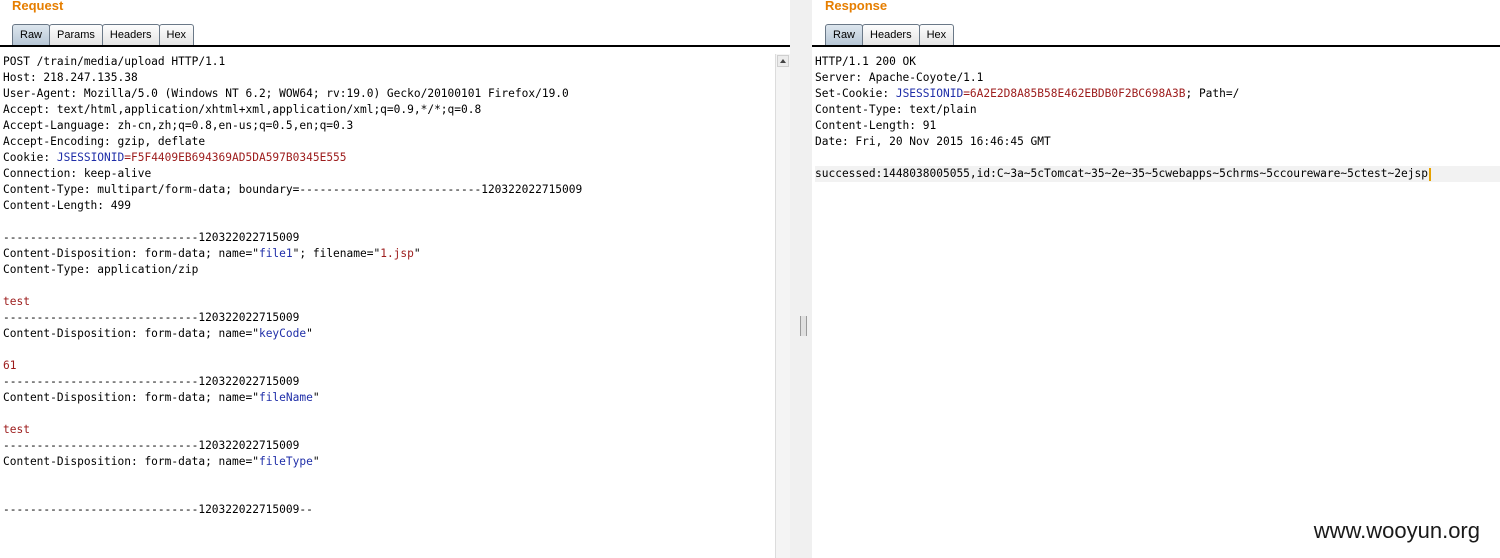 This screenshot has height=558, width=1500. Describe the element at coordinates (38, 6) in the screenshot. I see `request-title: Request` at that location.